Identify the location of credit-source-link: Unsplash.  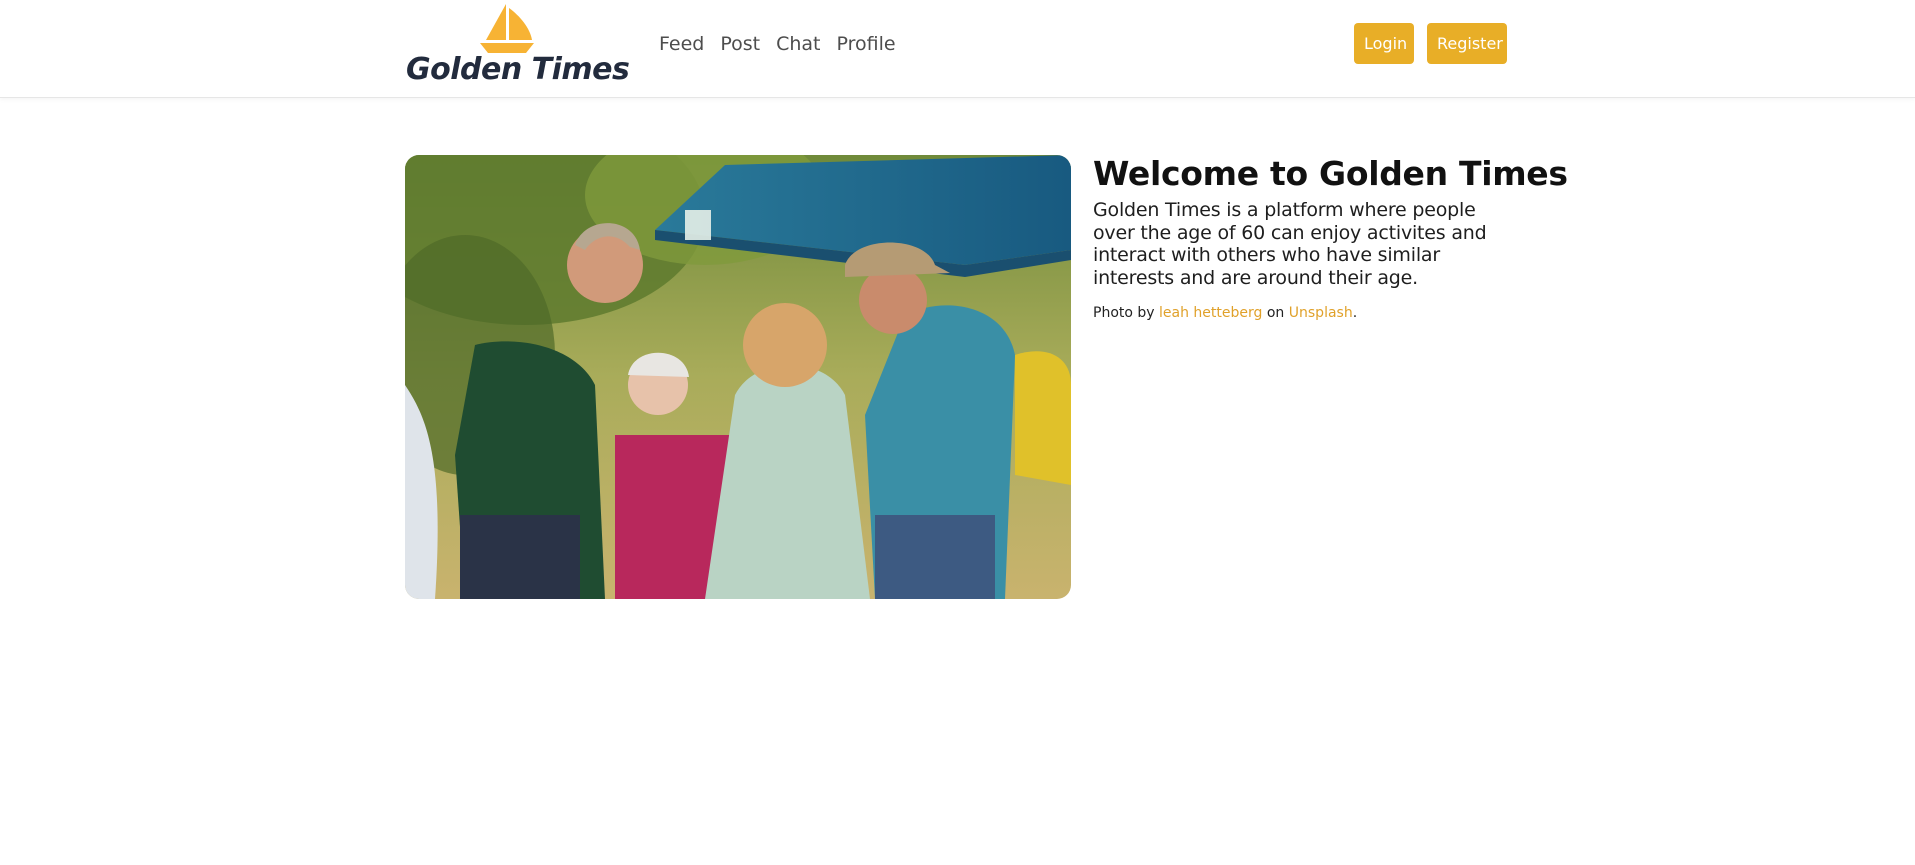
(1321, 313).